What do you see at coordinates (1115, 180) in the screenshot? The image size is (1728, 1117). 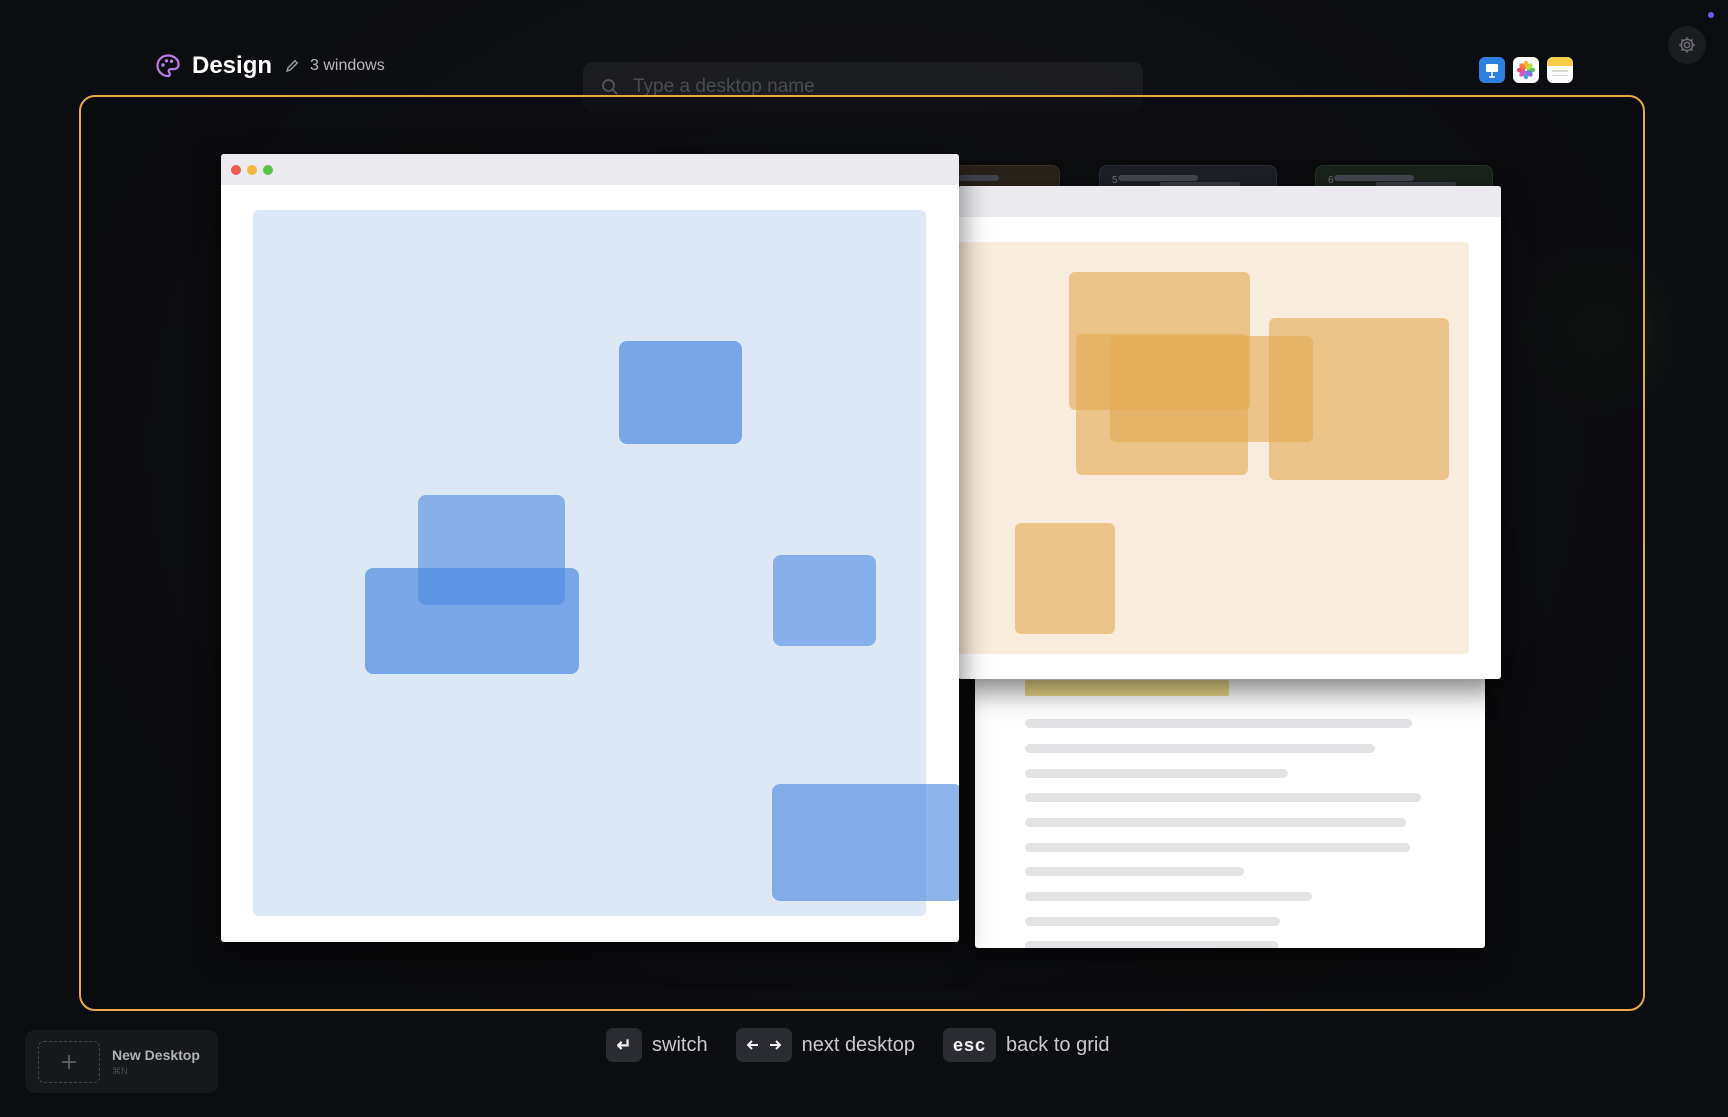 I see `tab-number: 5` at bounding box center [1115, 180].